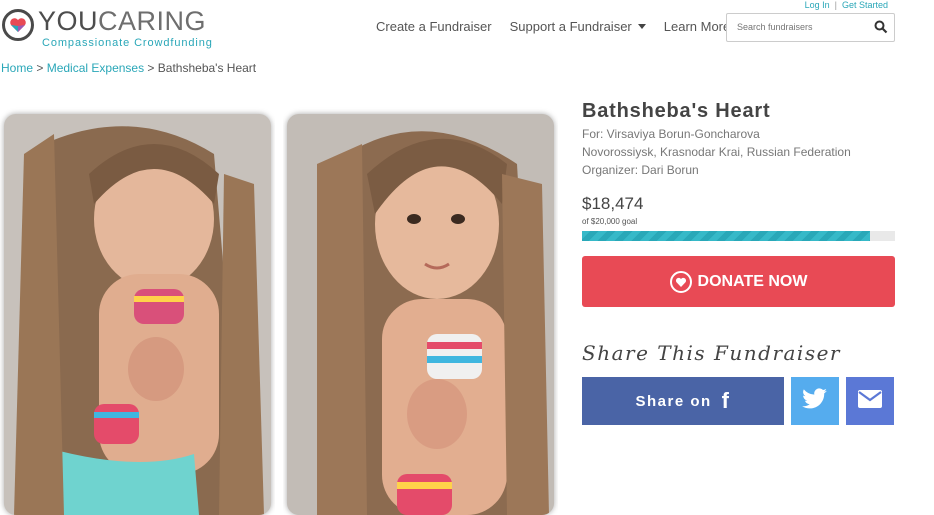  What do you see at coordinates (676, 111) in the screenshot?
I see `campaign-title: Bathsheba's Heart` at bounding box center [676, 111].